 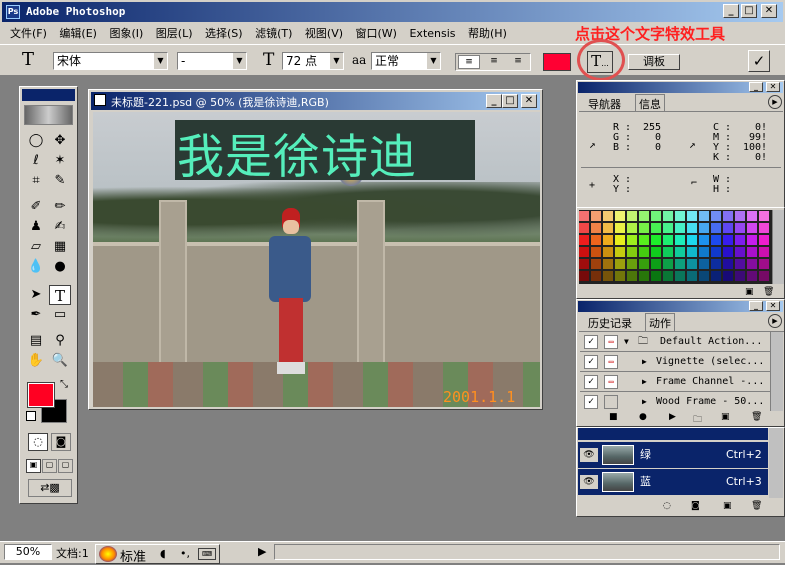 What do you see at coordinates (60, 295) in the screenshot?
I see `type-tool-icon: T` at bounding box center [60, 295].